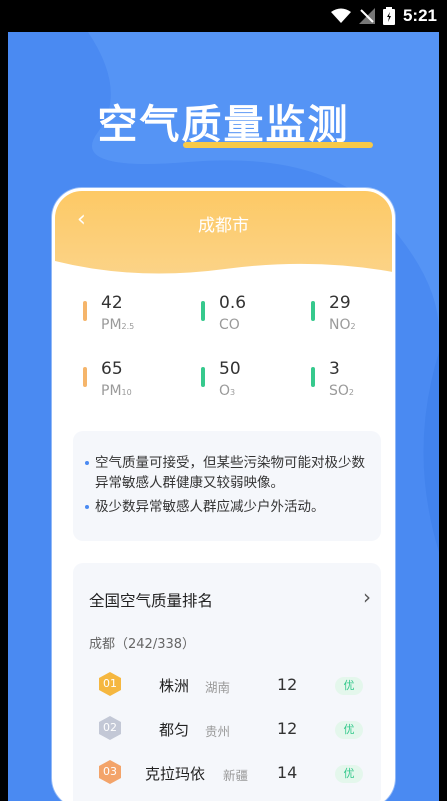 The height and width of the screenshot is (801, 447). What do you see at coordinates (128, 316) in the screenshot?
I see `metric-pm25: 42 PM2.5` at bounding box center [128, 316].